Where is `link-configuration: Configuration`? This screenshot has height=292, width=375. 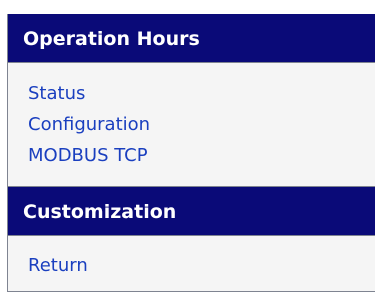 link-configuration: Configuration is located at coordinates (201, 124).